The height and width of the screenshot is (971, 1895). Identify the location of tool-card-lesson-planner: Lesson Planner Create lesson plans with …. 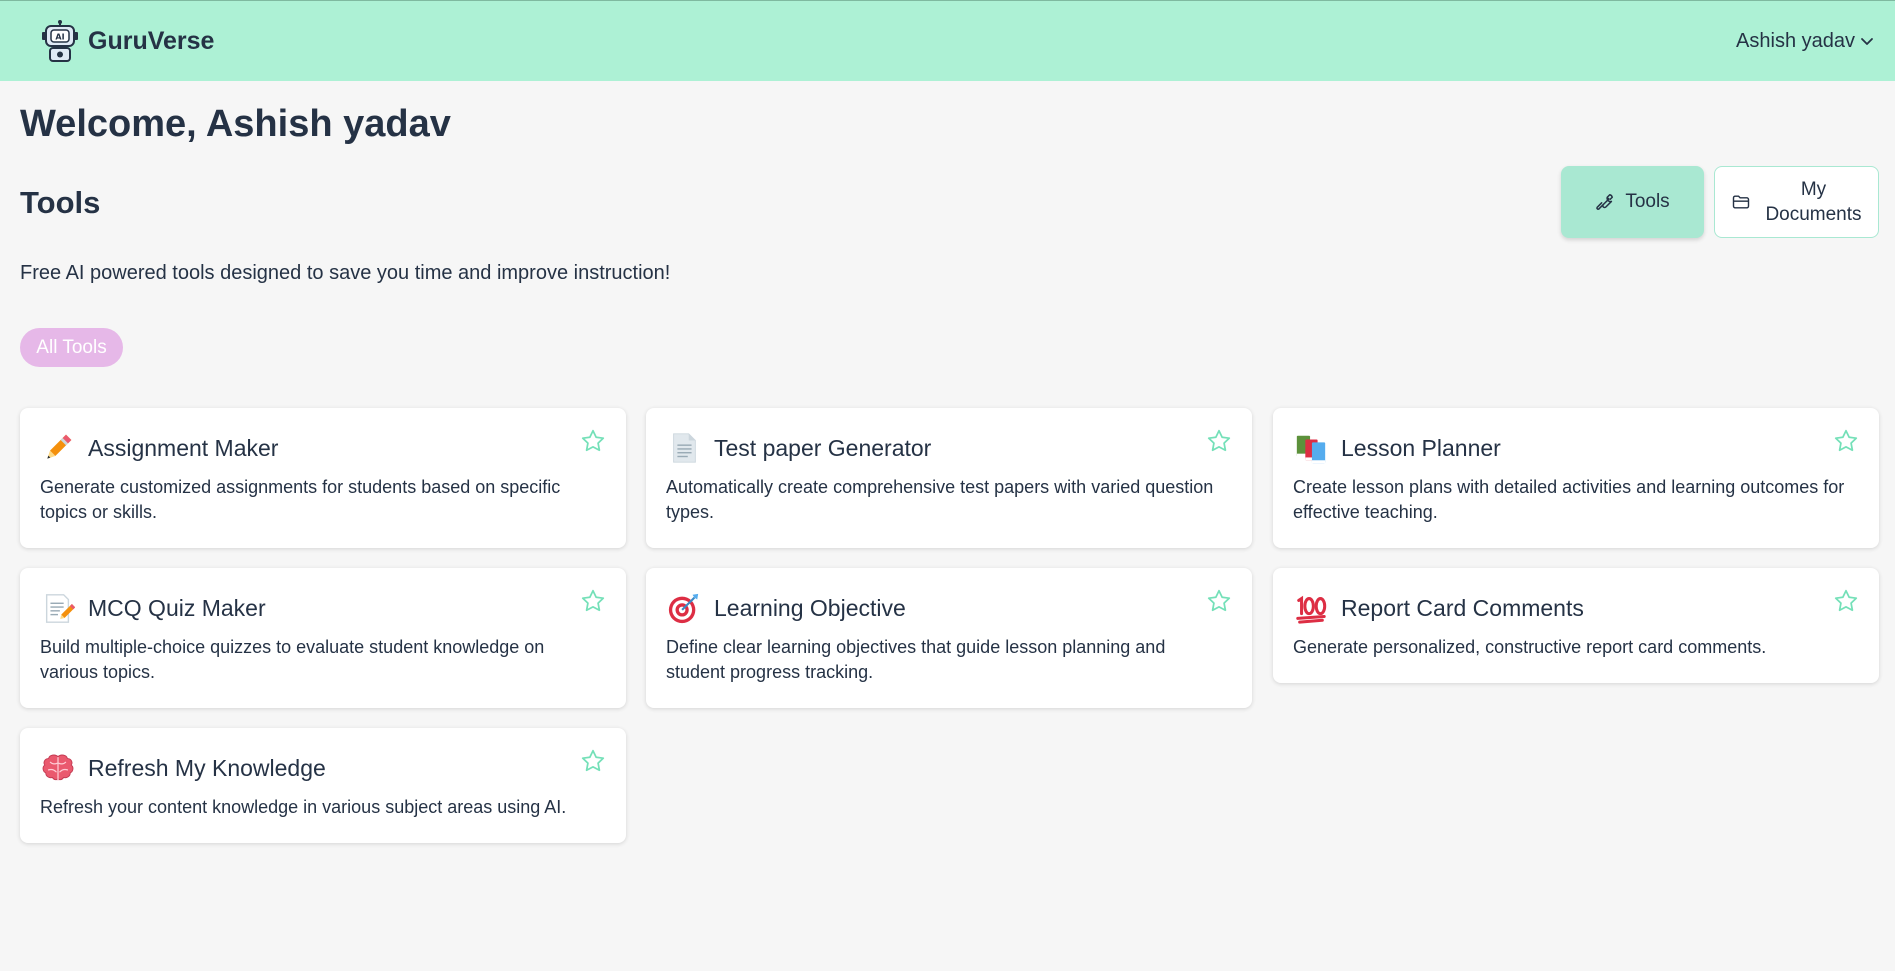
(1576, 478).